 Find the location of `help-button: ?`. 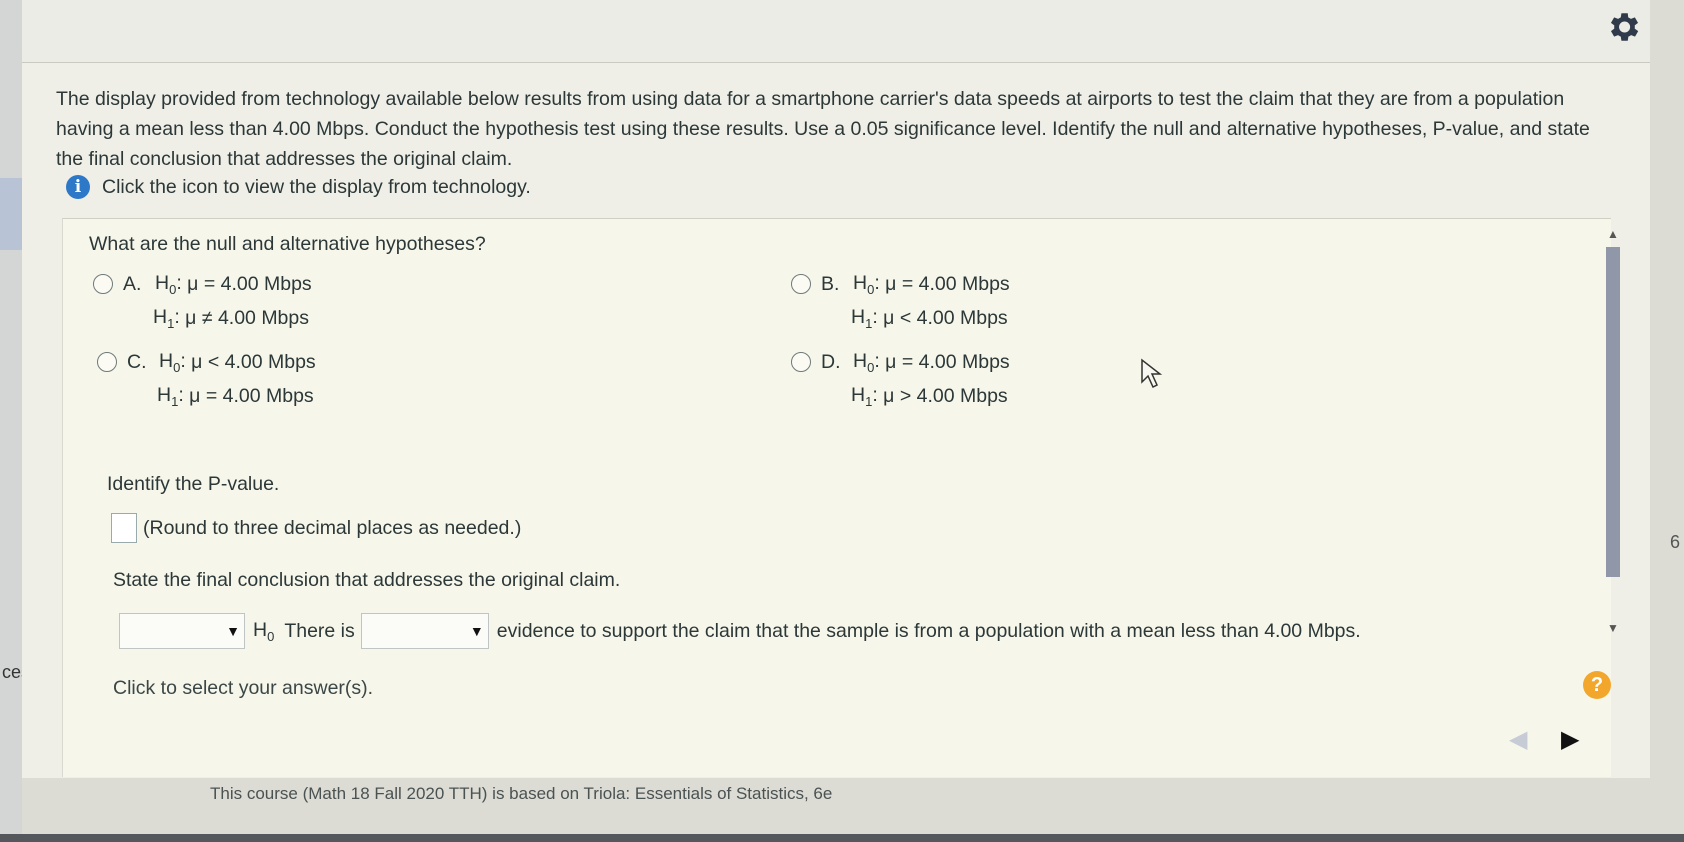

help-button: ? is located at coordinates (1597, 685).